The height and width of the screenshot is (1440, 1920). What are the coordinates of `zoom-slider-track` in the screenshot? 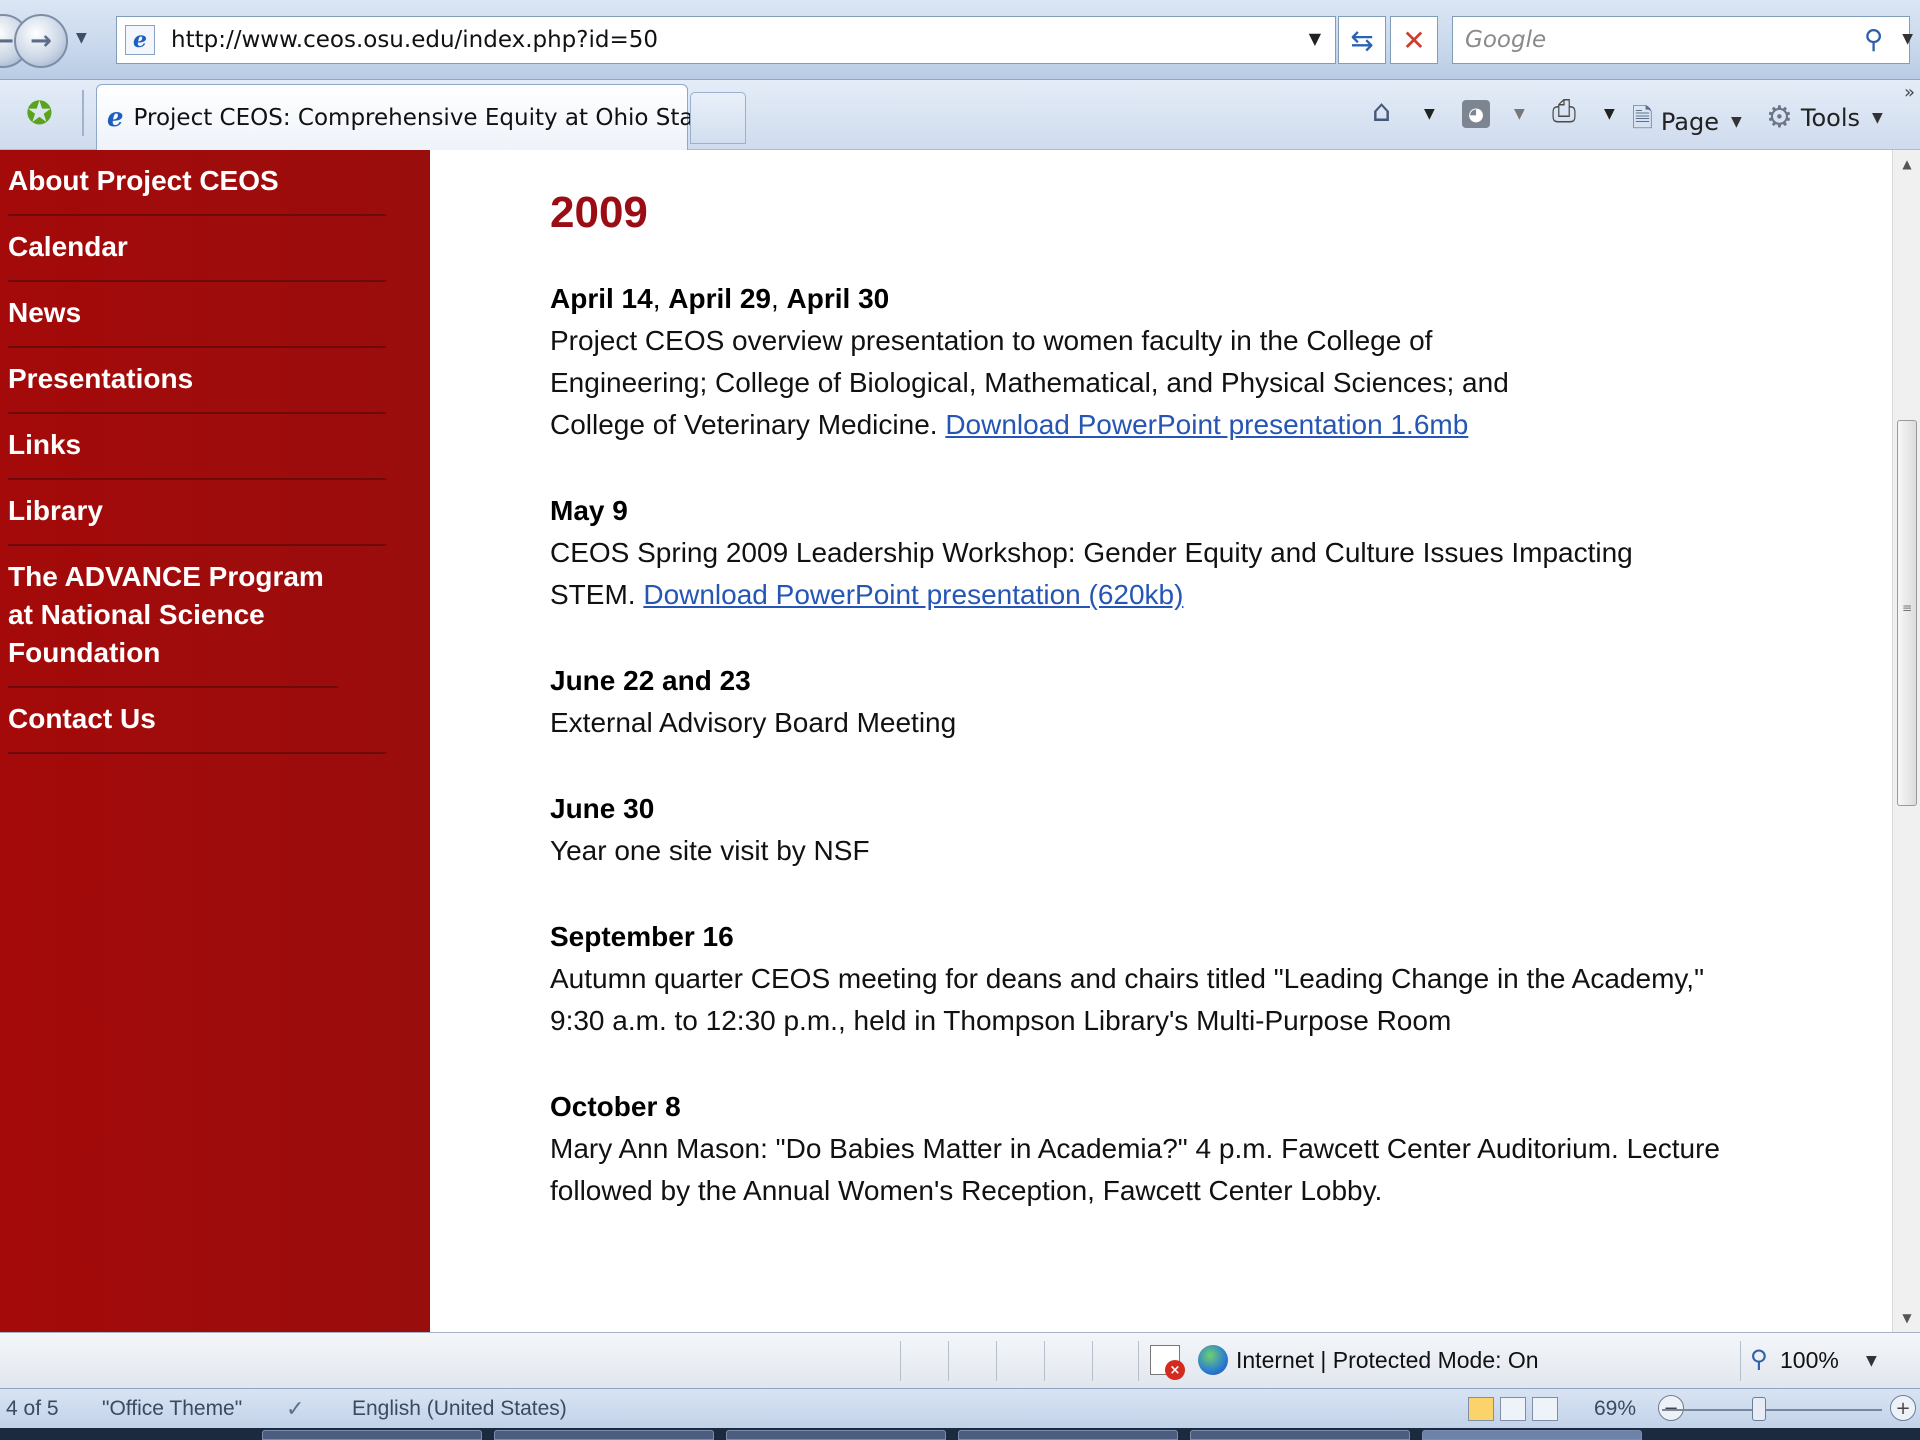 It's located at (1772, 1410).